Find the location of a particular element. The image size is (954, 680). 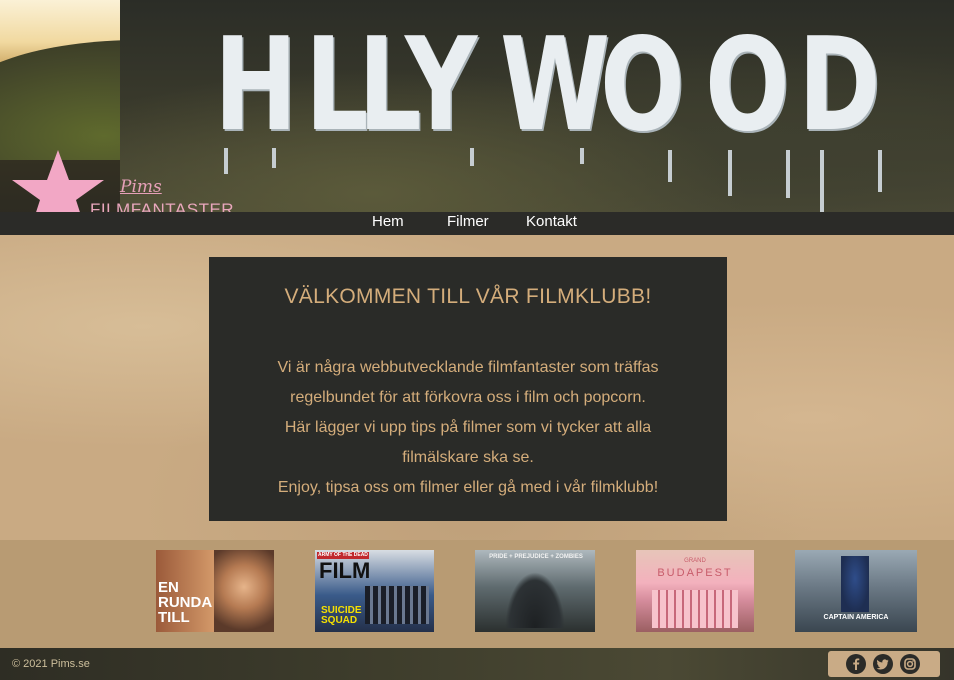

sign-letter: L is located at coordinates (337, 85).